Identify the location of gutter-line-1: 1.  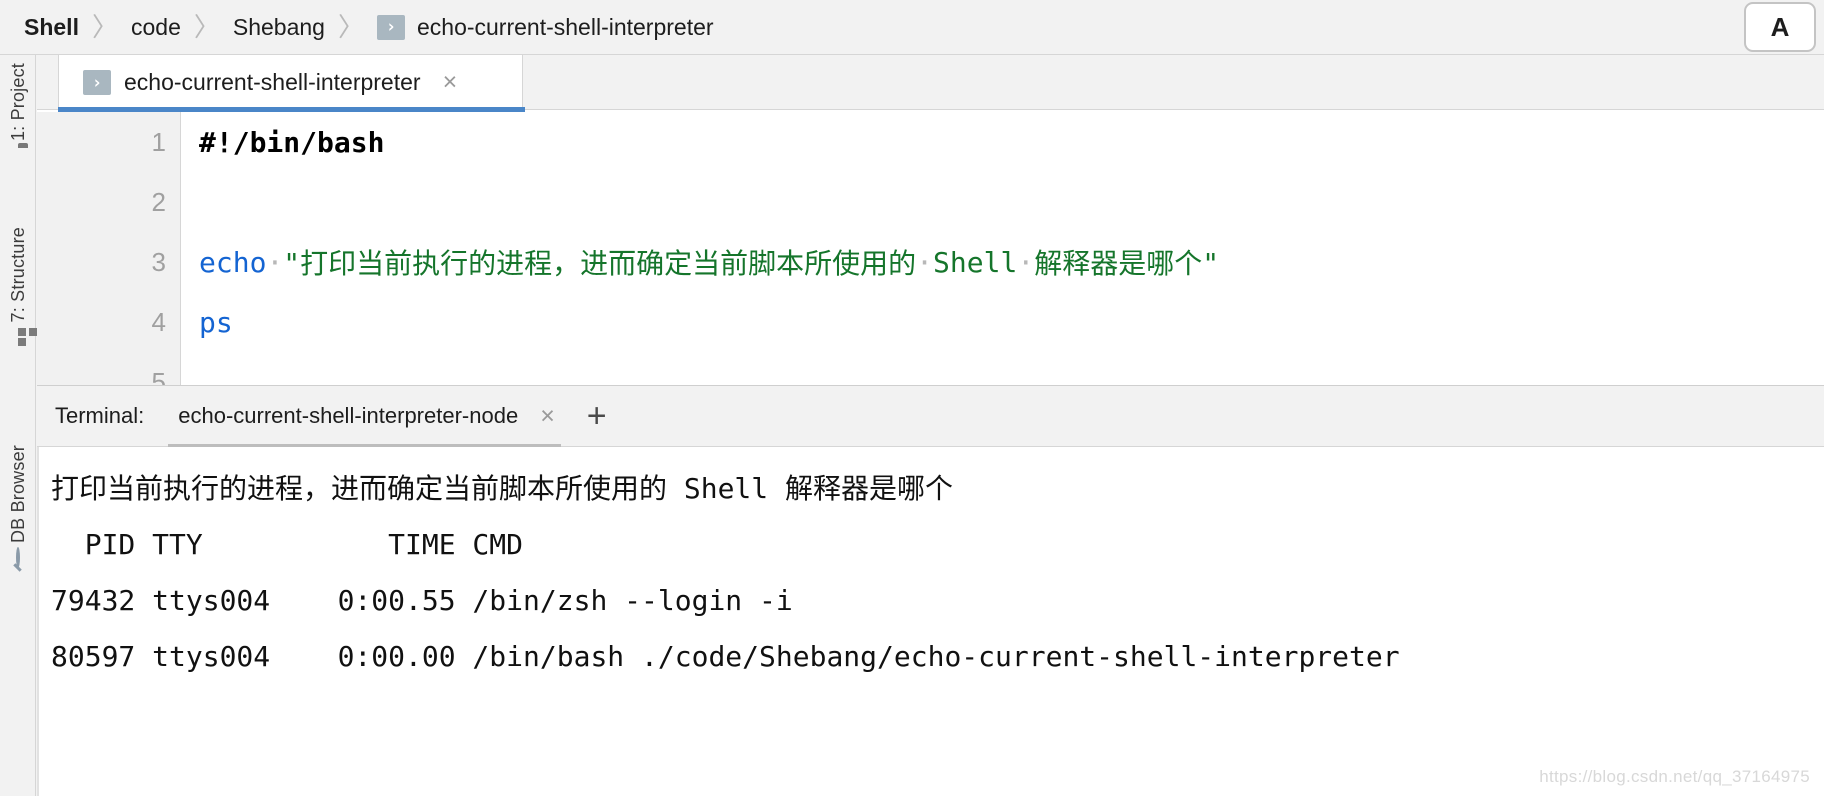
(130, 142).